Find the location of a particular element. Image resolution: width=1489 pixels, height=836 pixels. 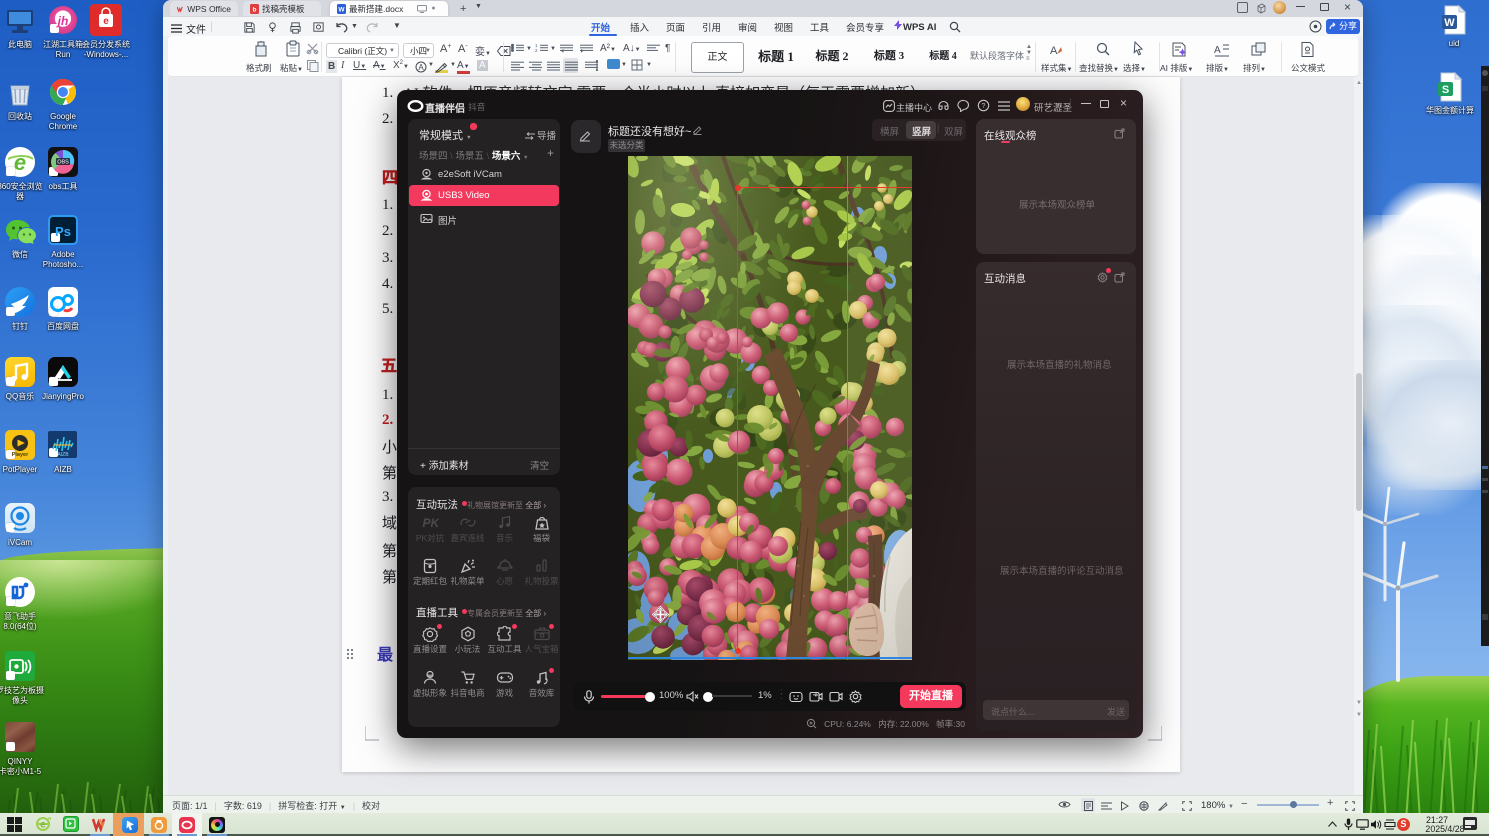

svg-text: b is located at coordinates (255, 9).